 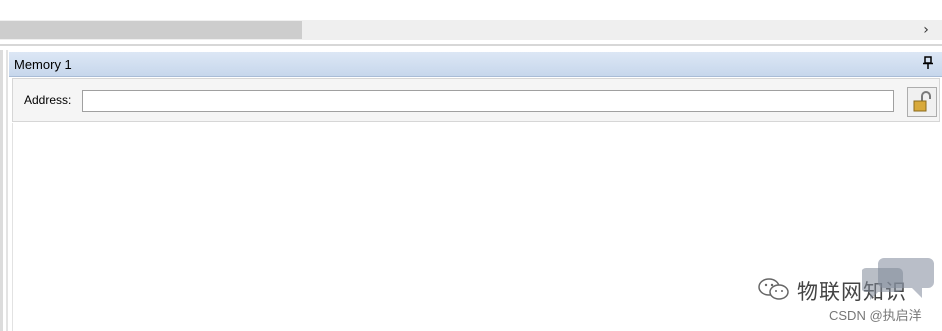 I want to click on address-toolbar: Address:, so click(x=476, y=100).